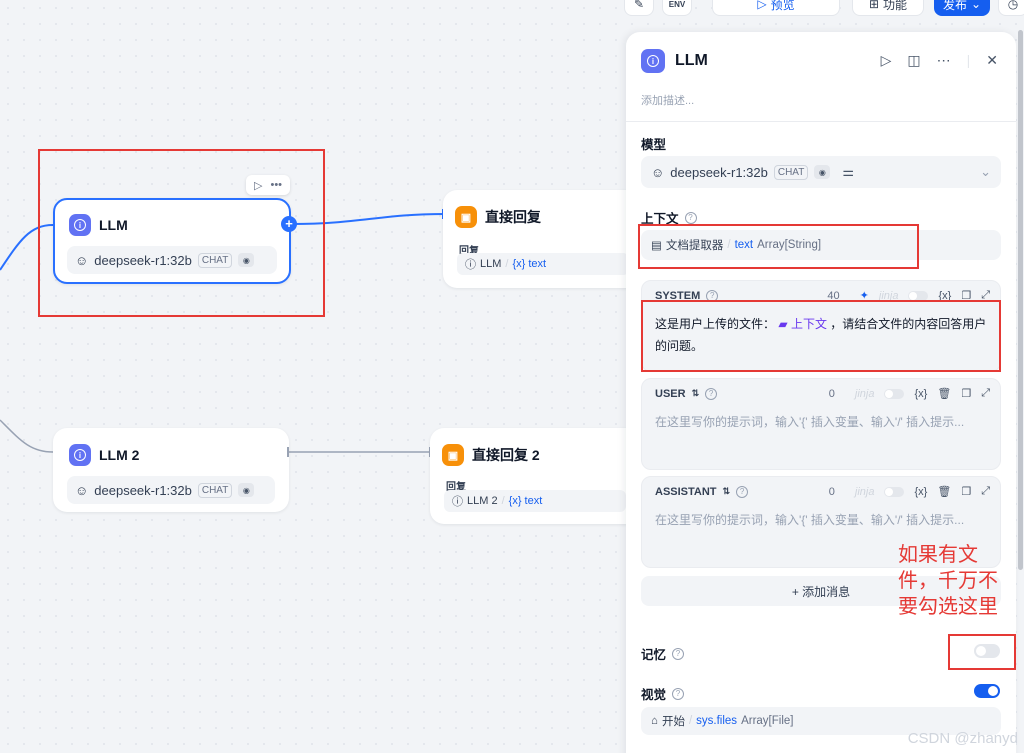  What do you see at coordinates (802, 324) in the screenshot?
I see `context-chip: ▰ 上下文` at bounding box center [802, 324].